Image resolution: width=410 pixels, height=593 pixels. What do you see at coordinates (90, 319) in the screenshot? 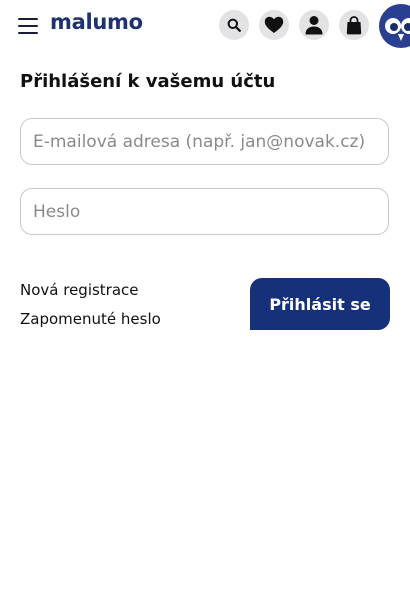
I see `forgot-password-link: Zapomenuté heslo` at bounding box center [90, 319].